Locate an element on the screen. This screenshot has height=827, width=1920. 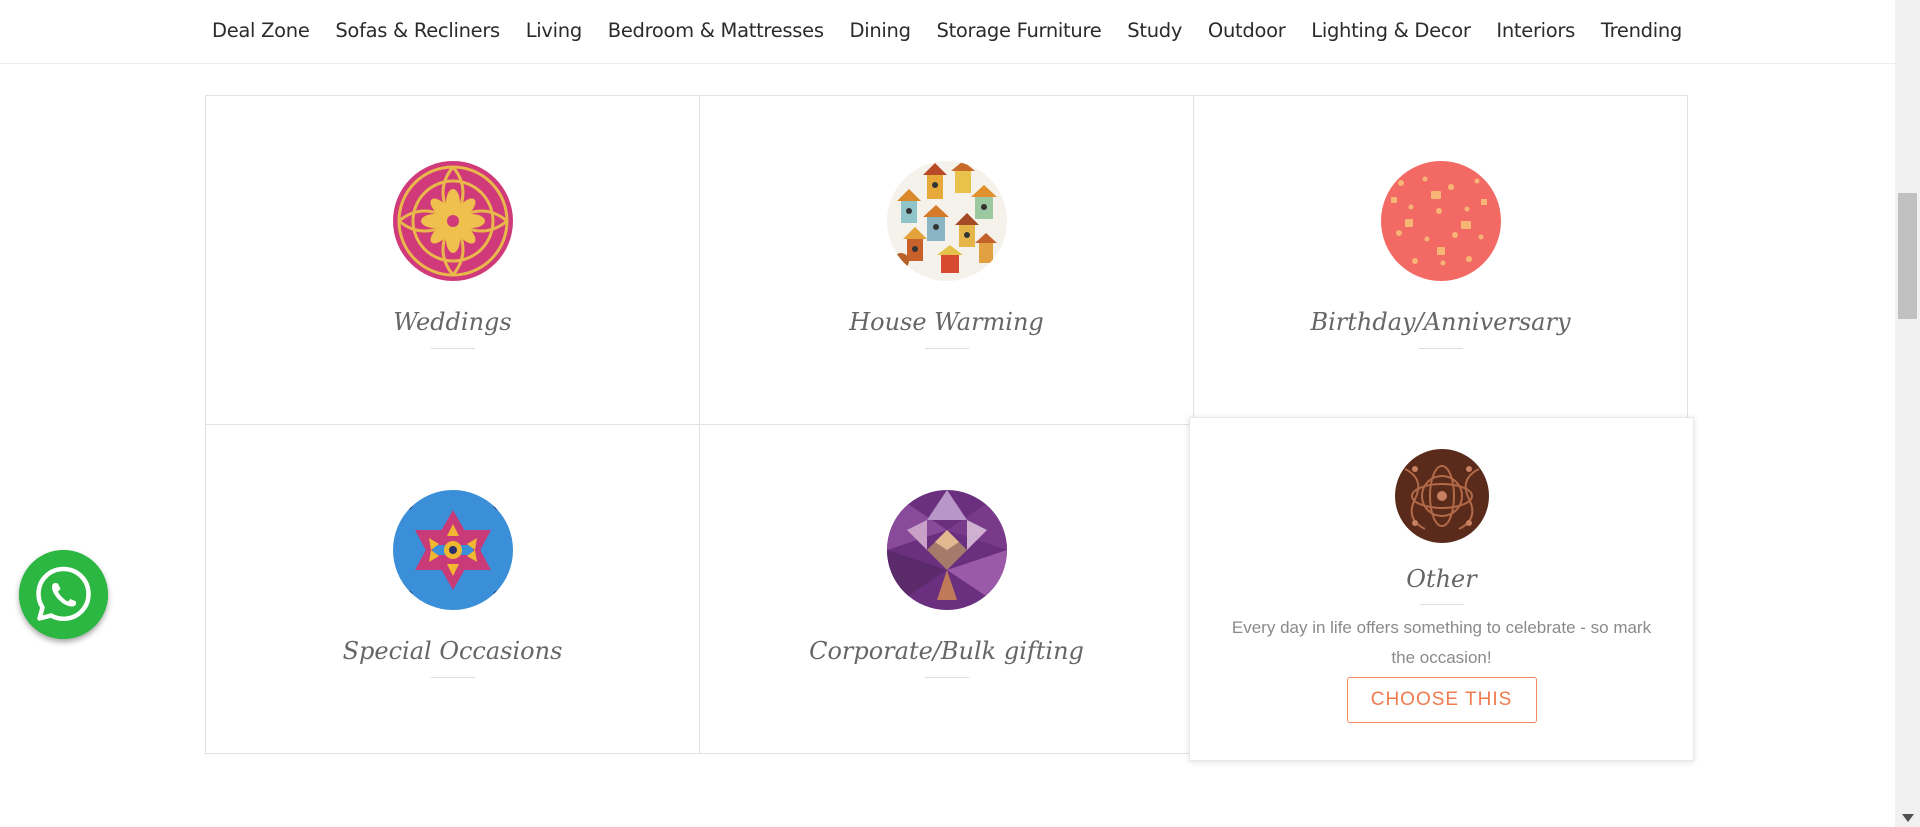
whatsapp-icon is located at coordinates (63, 594).